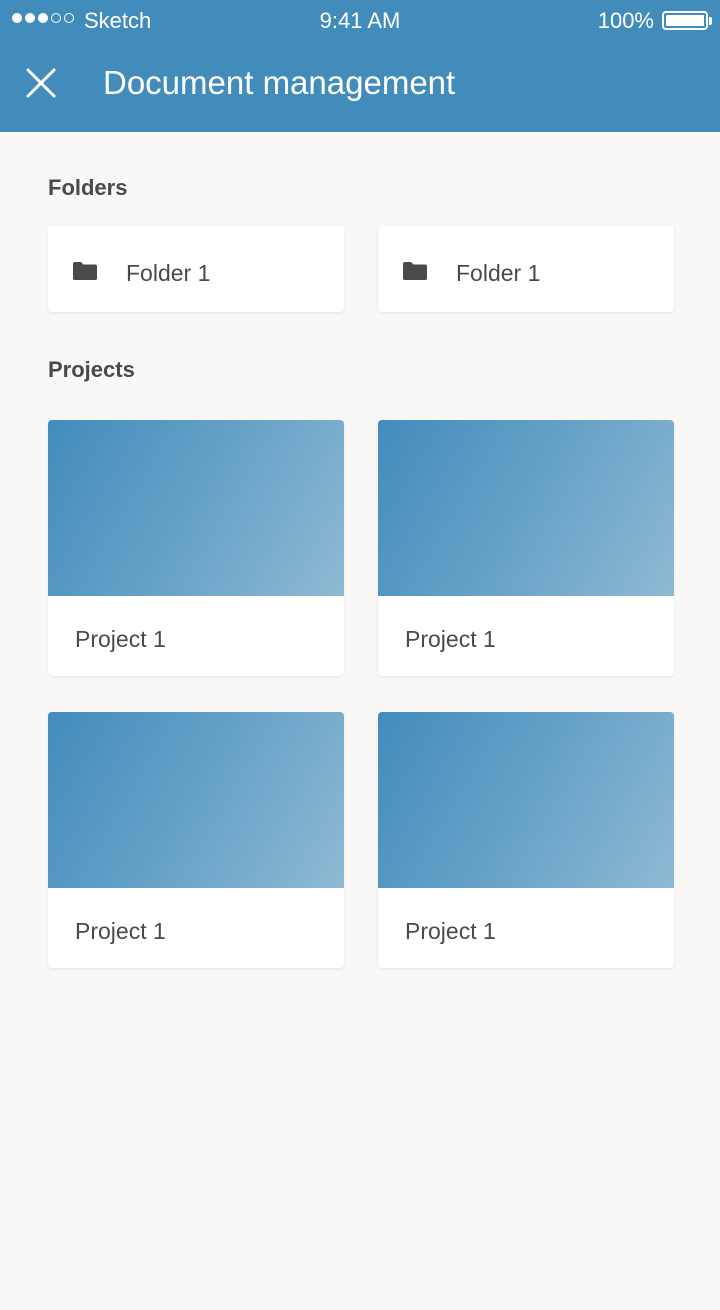  What do you see at coordinates (625, 20) in the screenshot?
I see `battery-percentage: 100%` at bounding box center [625, 20].